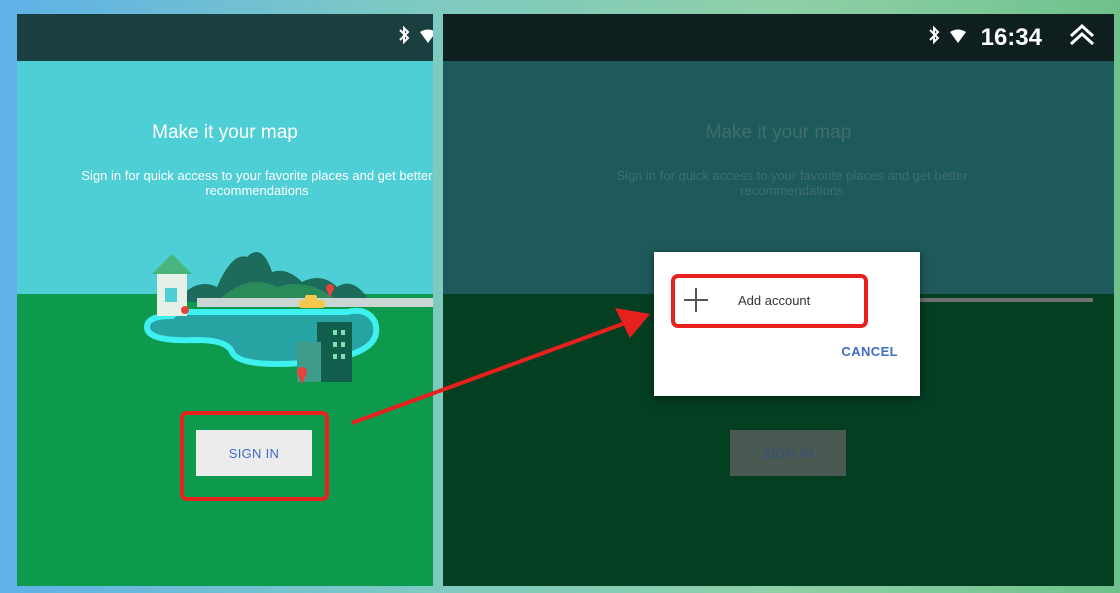  Describe the element at coordinates (778, 37) in the screenshot. I see `status-bar: 16:34` at that location.